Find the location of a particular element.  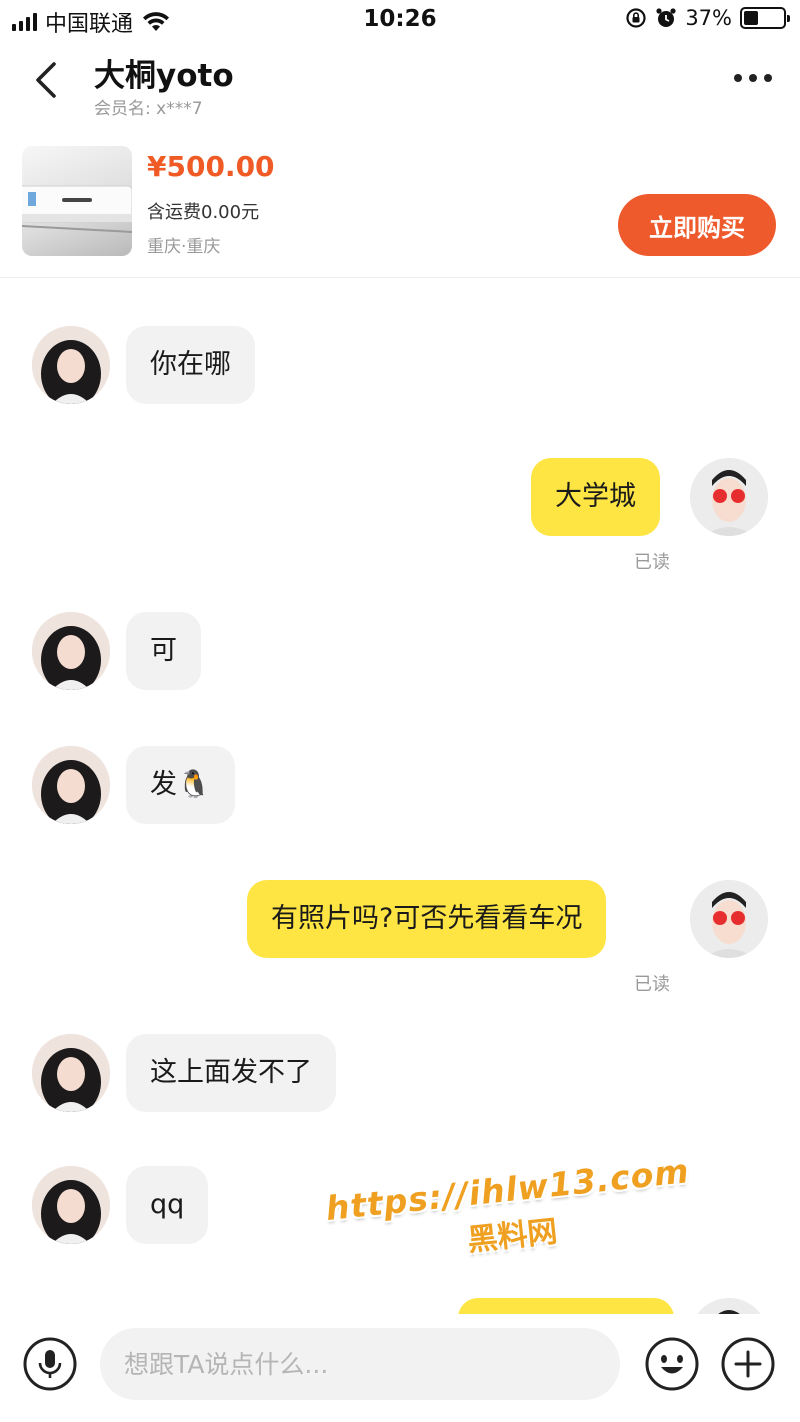

battery-percent: 37% is located at coordinates (708, 18).